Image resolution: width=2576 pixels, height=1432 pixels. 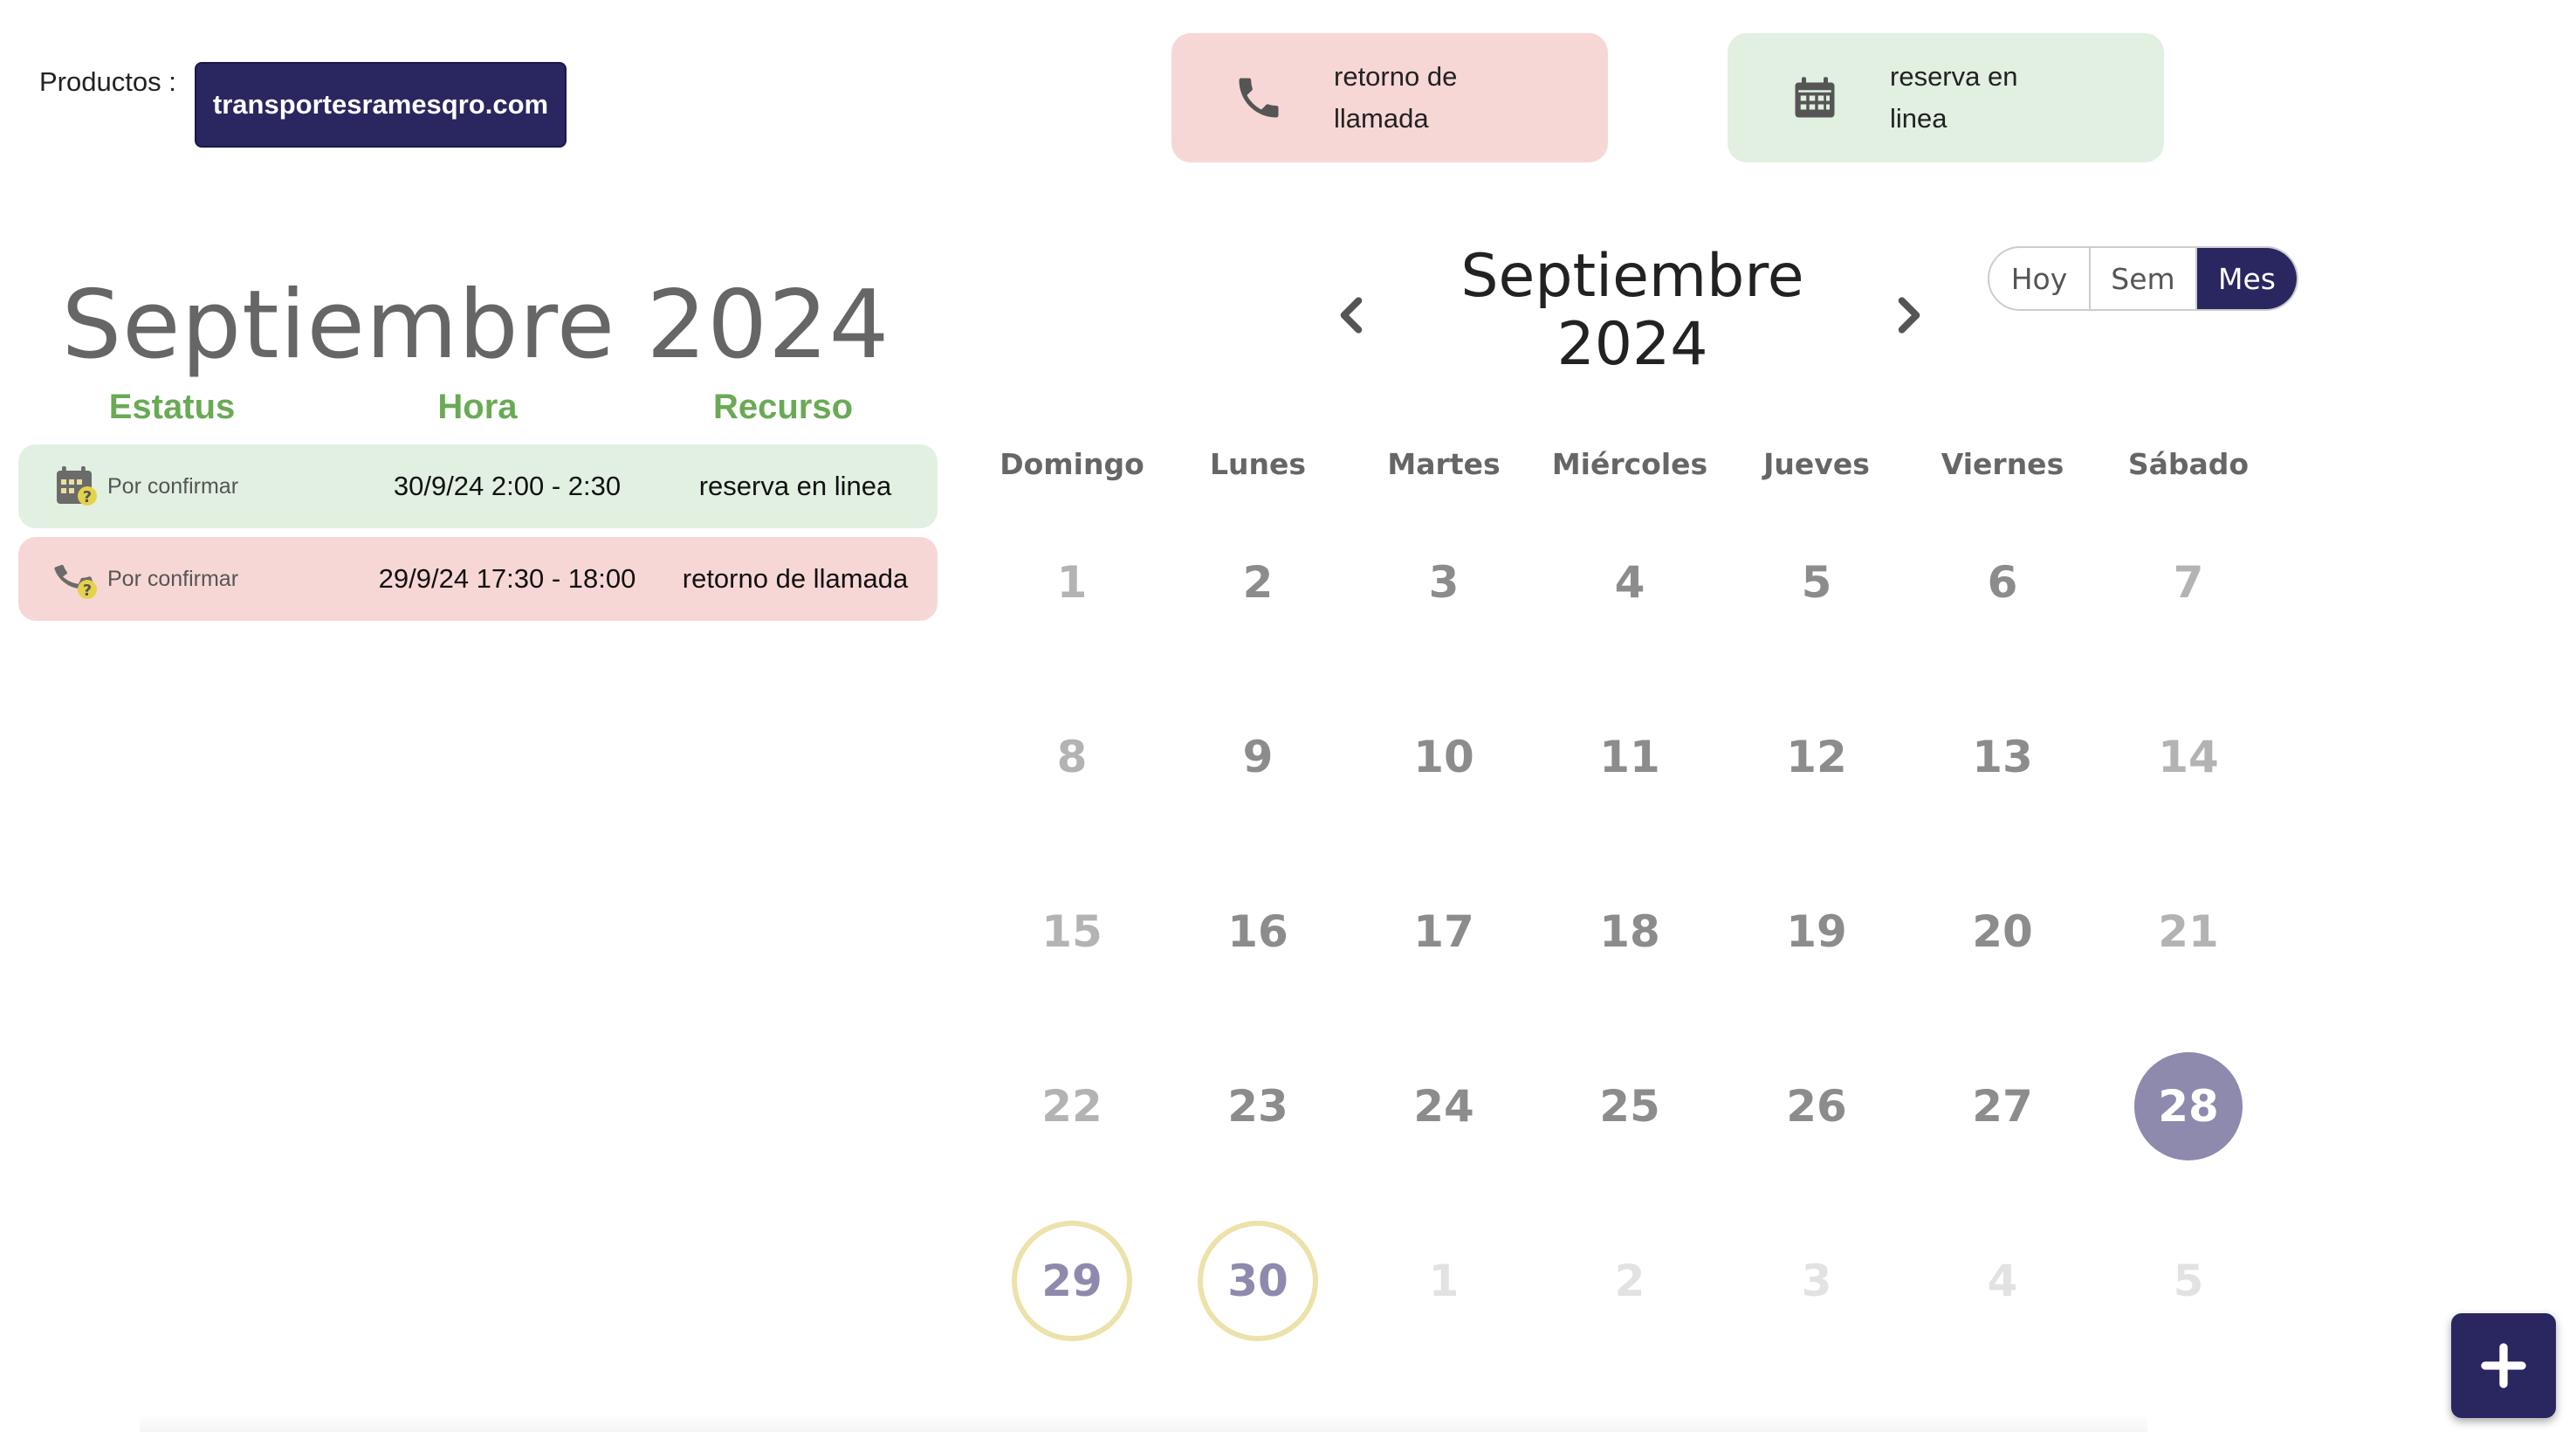 I want to click on quick-callback-label: retorno de llamada, so click(x=1396, y=97).